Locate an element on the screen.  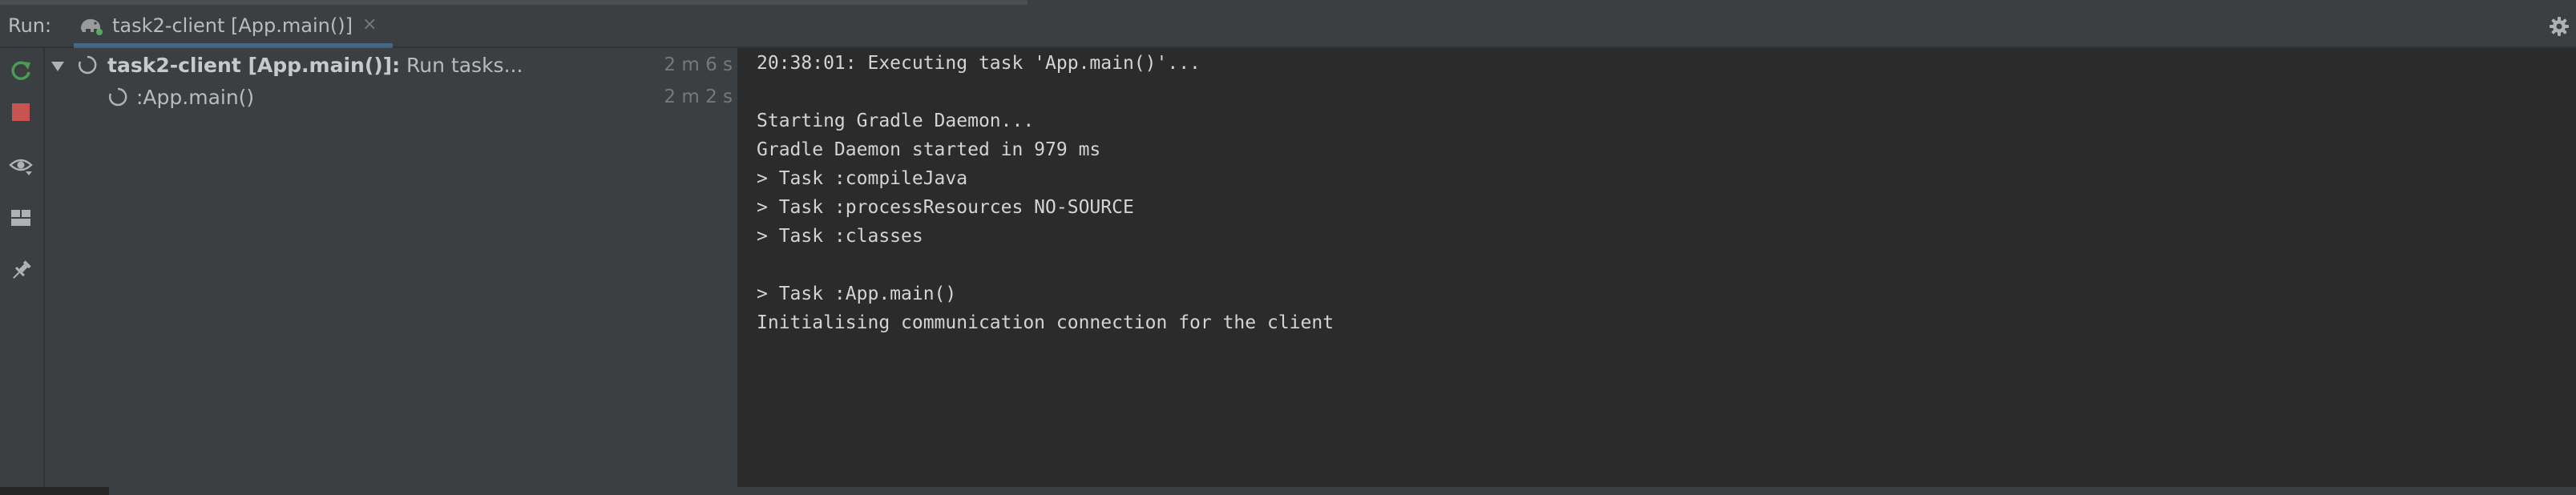
layout-icon is located at coordinates (21, 218).